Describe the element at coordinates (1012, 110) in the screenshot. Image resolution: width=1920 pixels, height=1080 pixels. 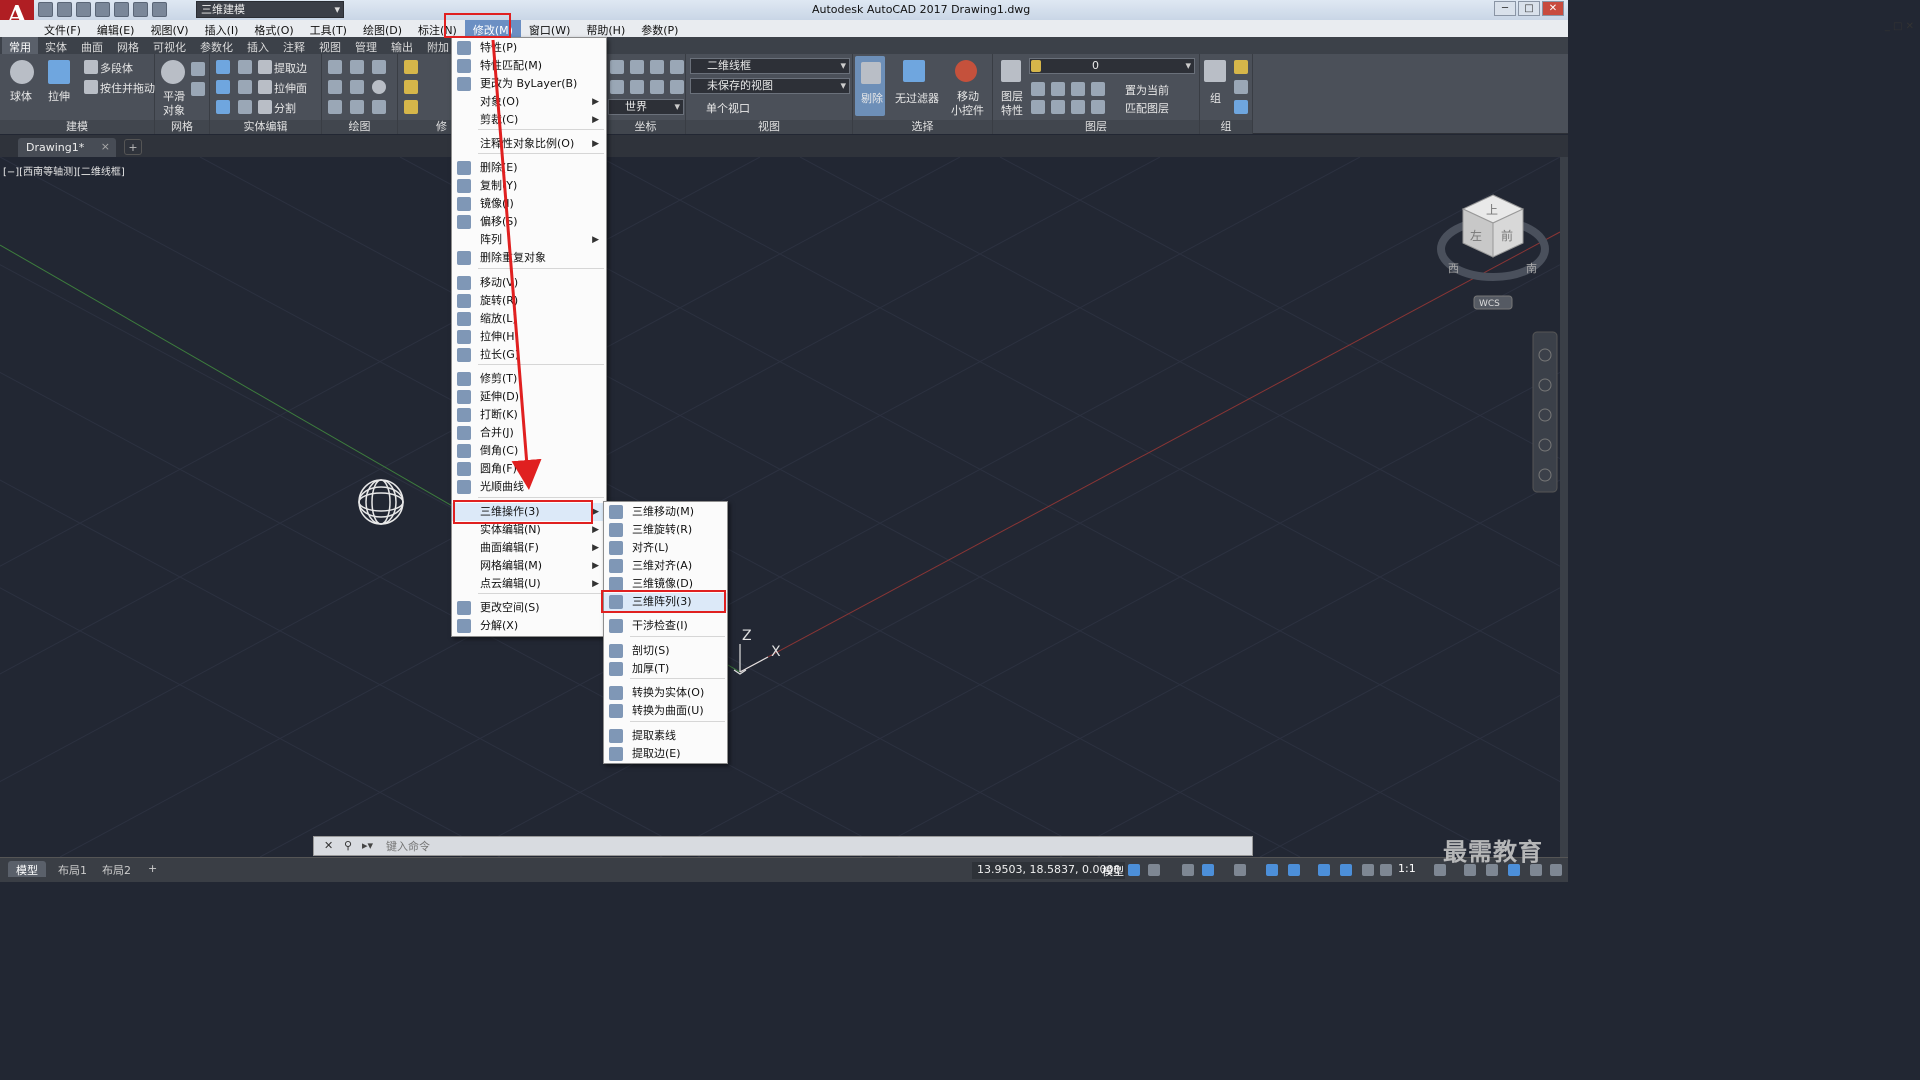
I see `layer-properties-label-2: 特性` at that location.